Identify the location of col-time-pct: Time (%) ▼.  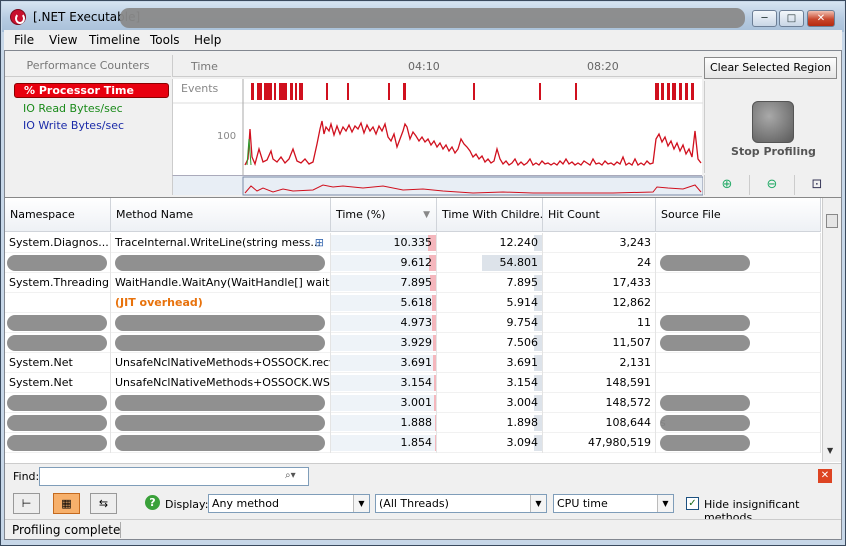
(384, 215).